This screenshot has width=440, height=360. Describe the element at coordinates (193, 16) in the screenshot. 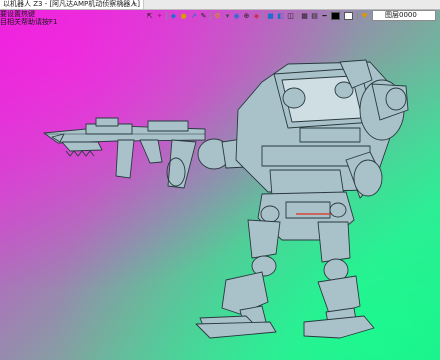

I see `arrow-icon: ↗` at that location.